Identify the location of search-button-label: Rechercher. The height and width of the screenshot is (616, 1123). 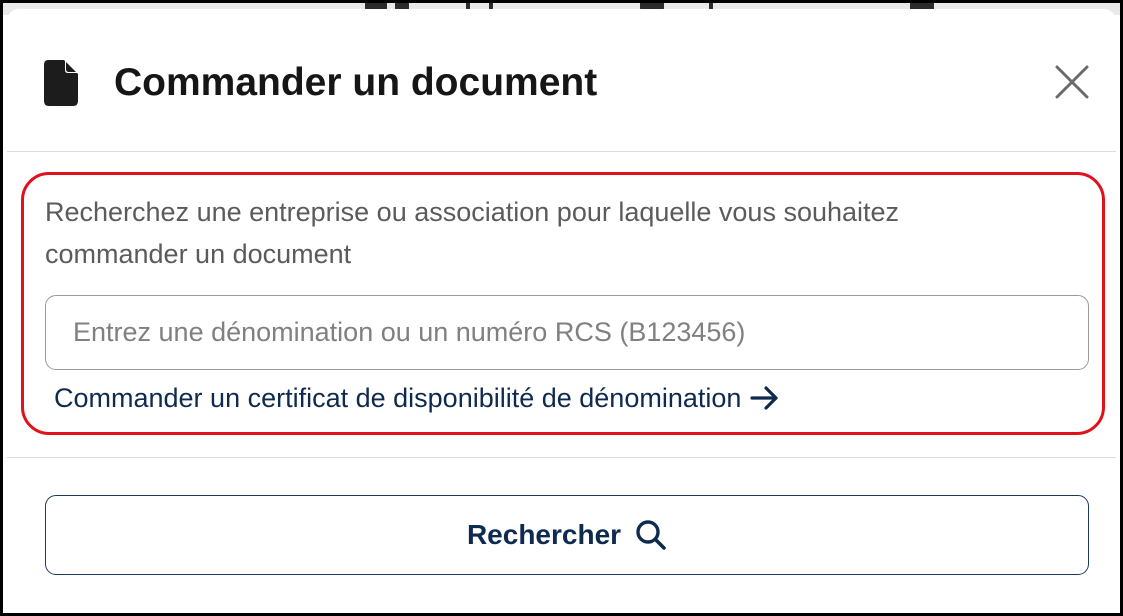
(544, 534).